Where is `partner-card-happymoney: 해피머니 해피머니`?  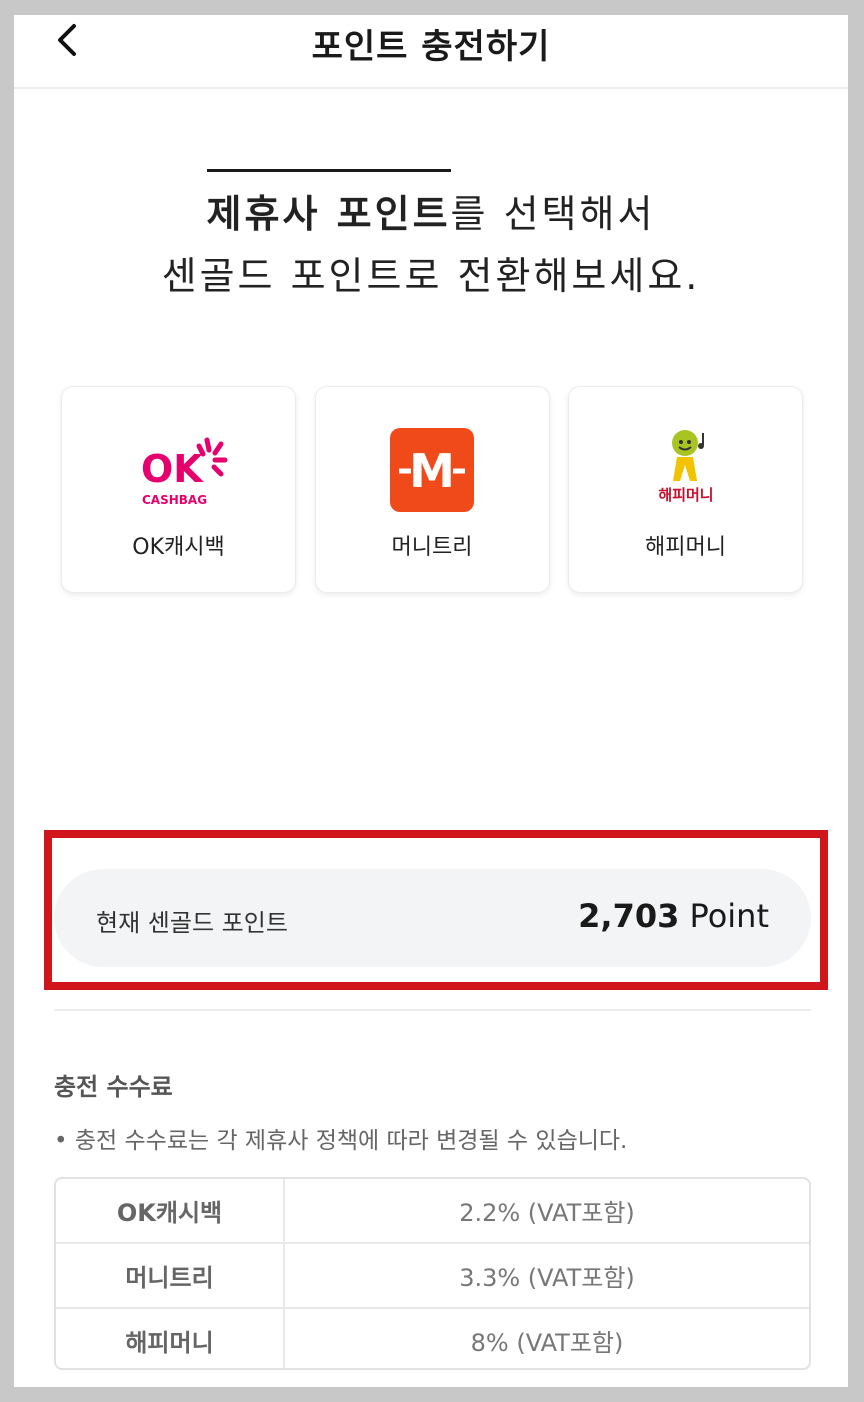 partner-card-happymoney: 해피머니 해피머니 is located at coordinates (685, 489).